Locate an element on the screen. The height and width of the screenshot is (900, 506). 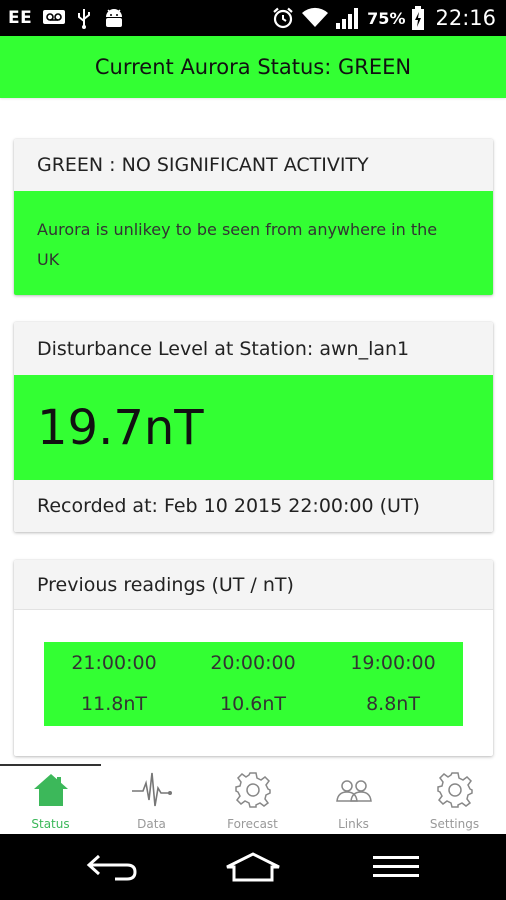
reading-column: 20:00:00 10.6nT is located at coordinates (253, 684).